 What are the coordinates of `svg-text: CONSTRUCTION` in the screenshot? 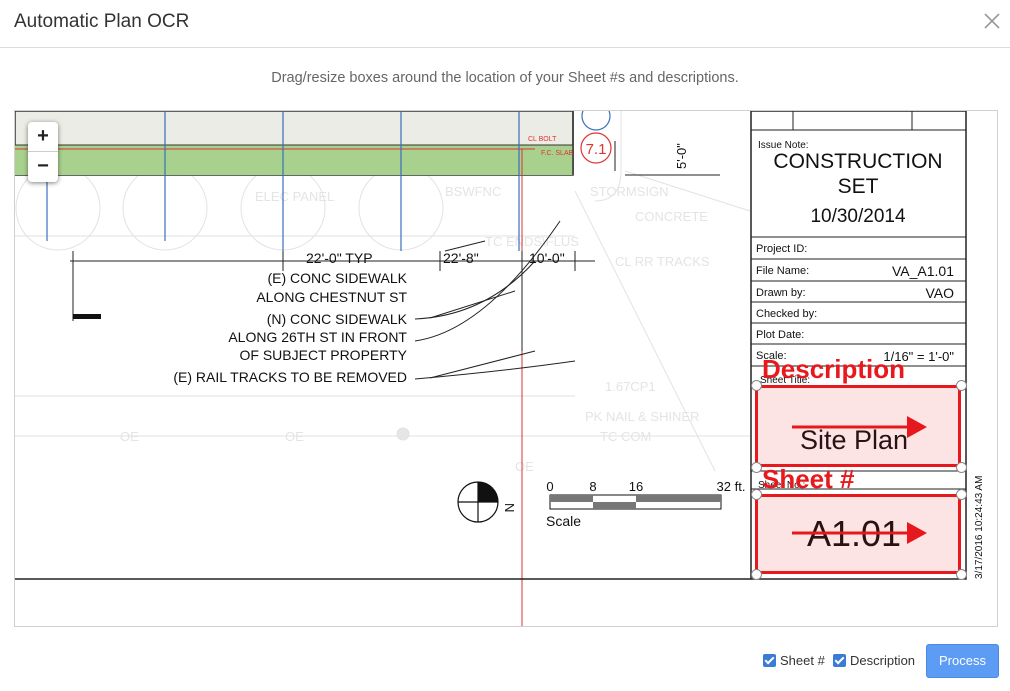 It's located at (857, 161).